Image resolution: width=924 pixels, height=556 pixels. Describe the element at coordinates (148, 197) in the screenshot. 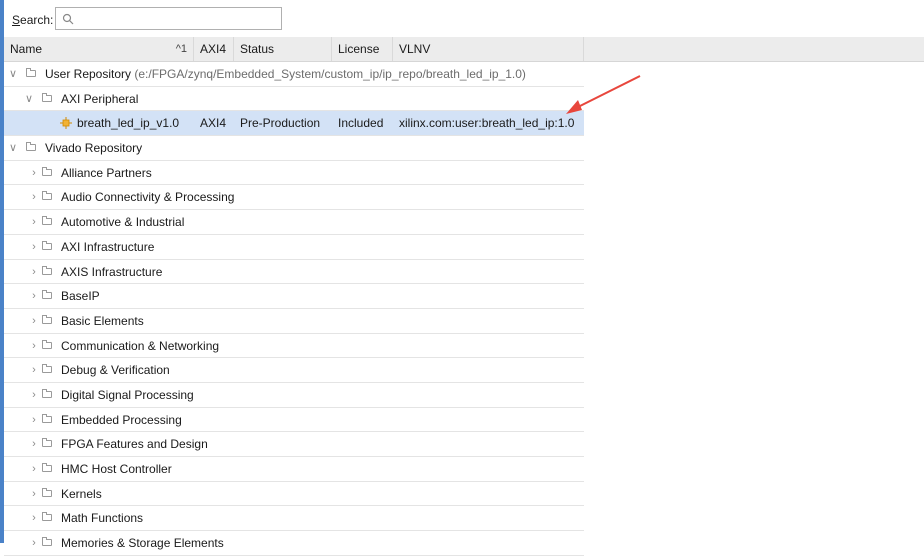

I see `tree-row-label: Audio Connectivity & Processing` at that location.